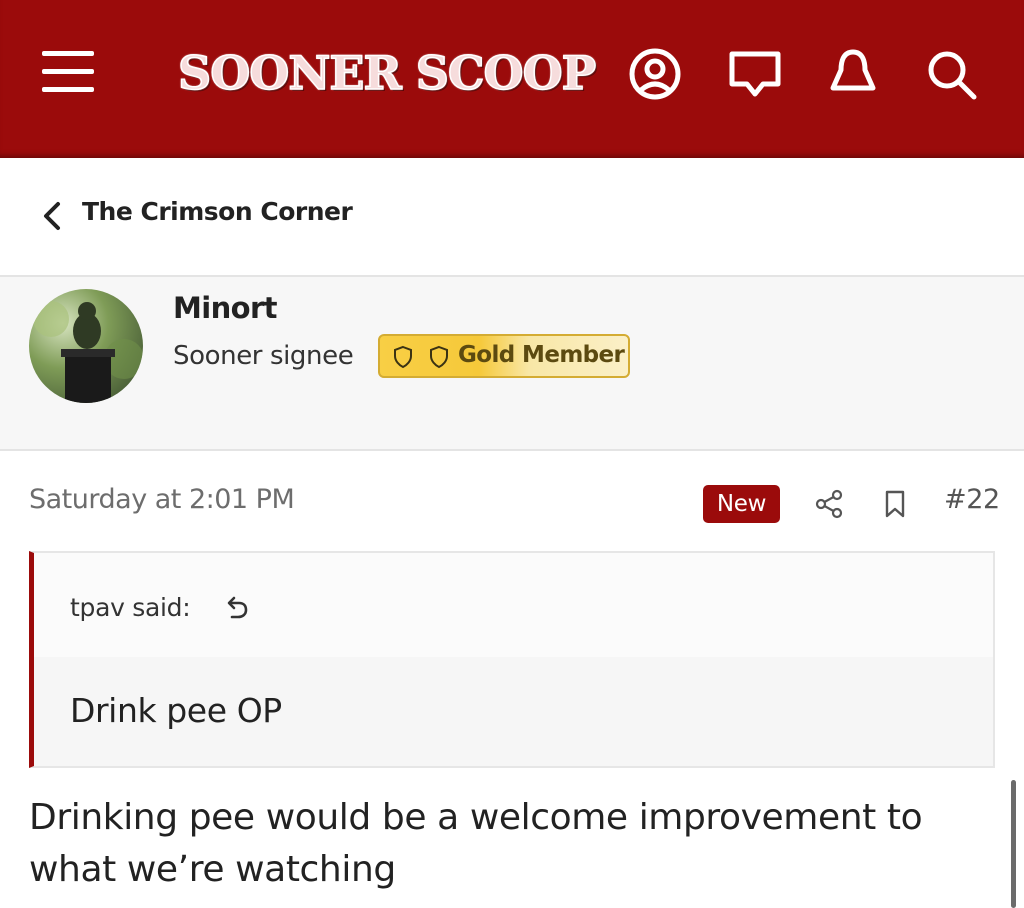 This screenshot has width=1024, height=908. I want to click on share-icon, so click(829, 504).